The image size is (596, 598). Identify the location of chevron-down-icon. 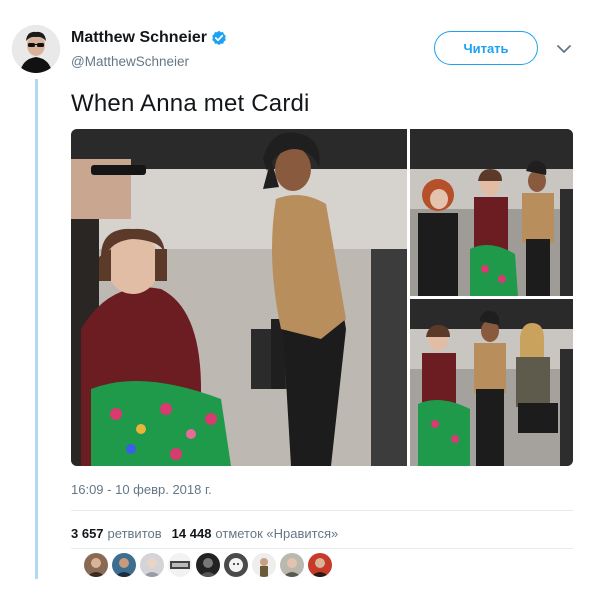
(564, 48).